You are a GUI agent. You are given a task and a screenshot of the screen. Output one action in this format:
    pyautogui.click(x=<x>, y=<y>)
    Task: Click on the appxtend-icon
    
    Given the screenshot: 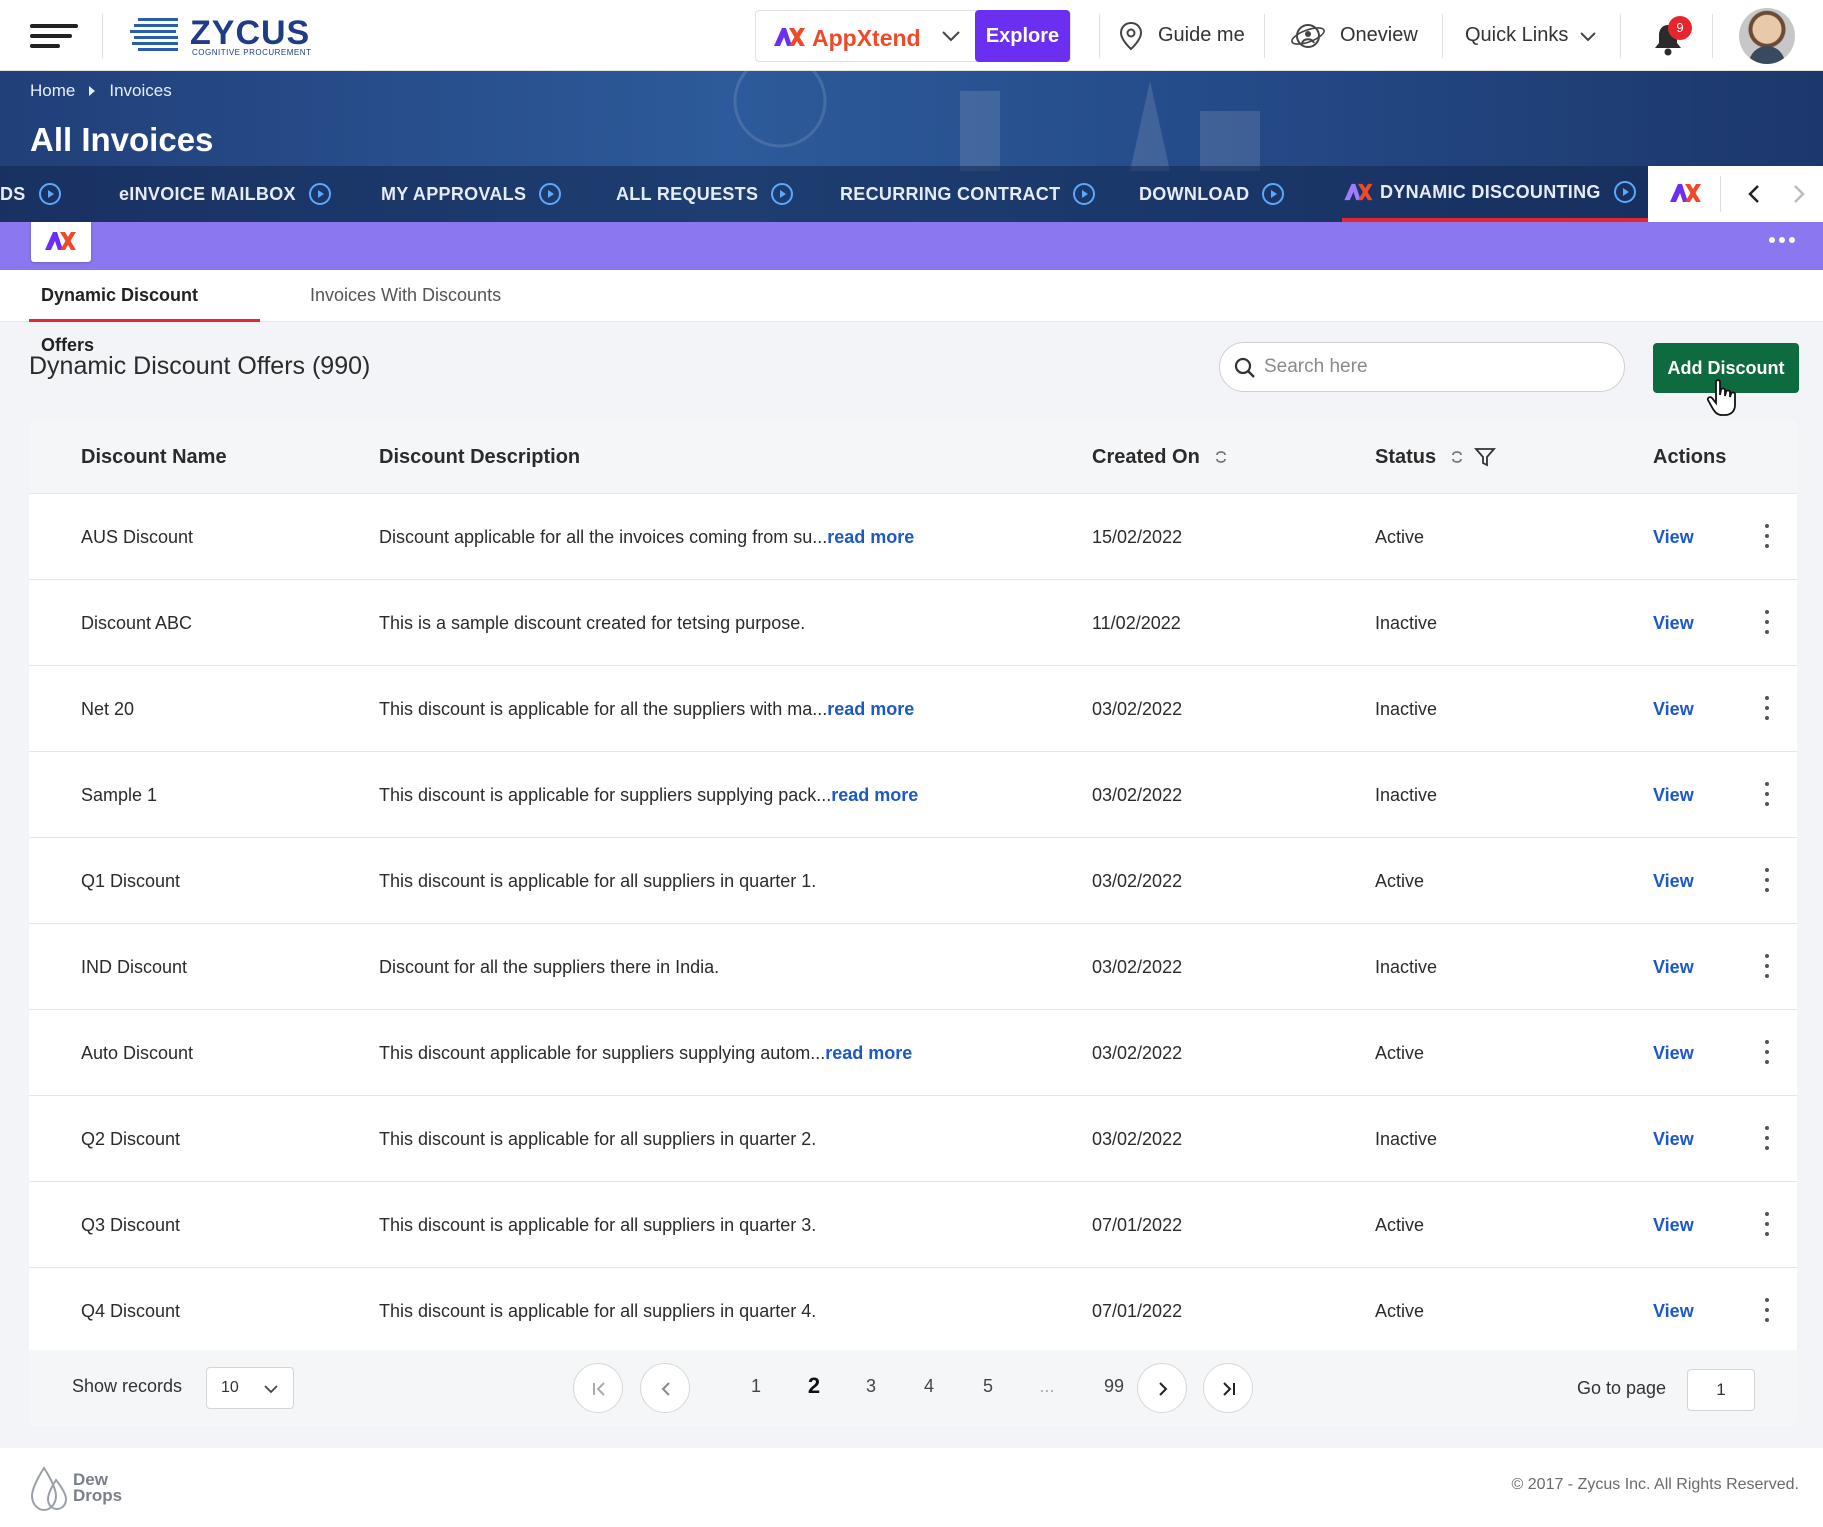 What is the action you would take?
    pyautogui.click(x=1685, y=193)
    